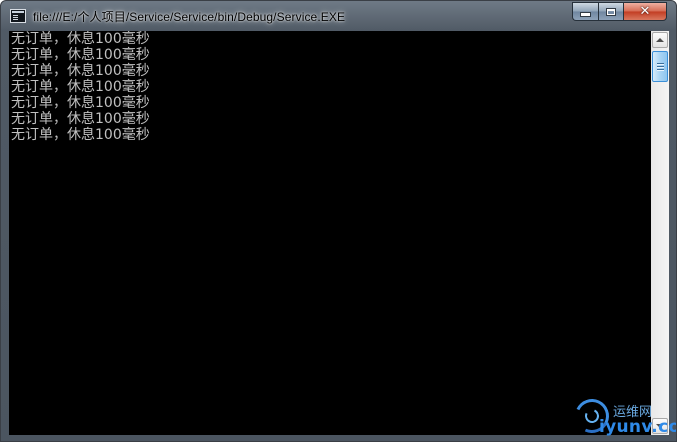 The width and height of the screenshot is (677, 442). I want to click on arrow-up-icon, so click(660, 40).